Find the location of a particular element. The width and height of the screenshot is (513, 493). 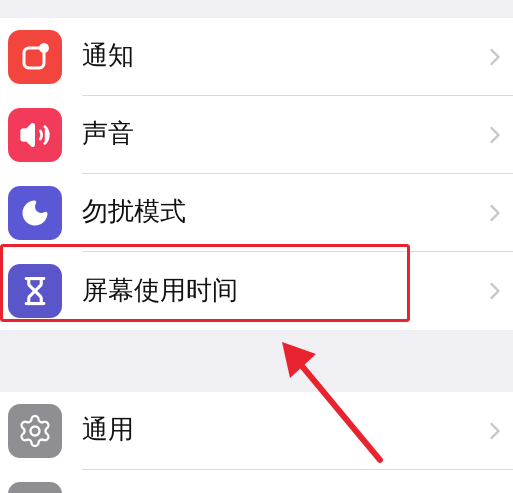

moon-icon is located at coordinates (35, 213).